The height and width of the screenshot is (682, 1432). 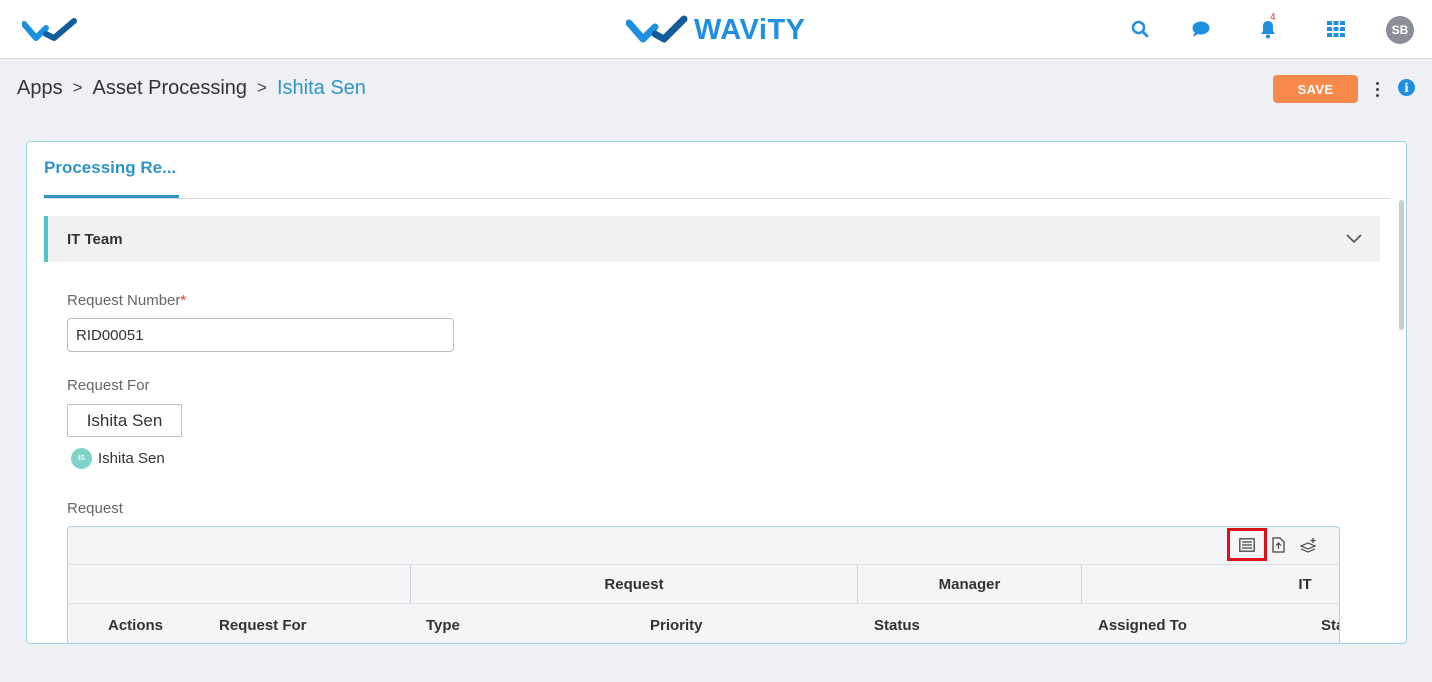 I want to click on apps-grid-icon, so click(x=1336, y=29).